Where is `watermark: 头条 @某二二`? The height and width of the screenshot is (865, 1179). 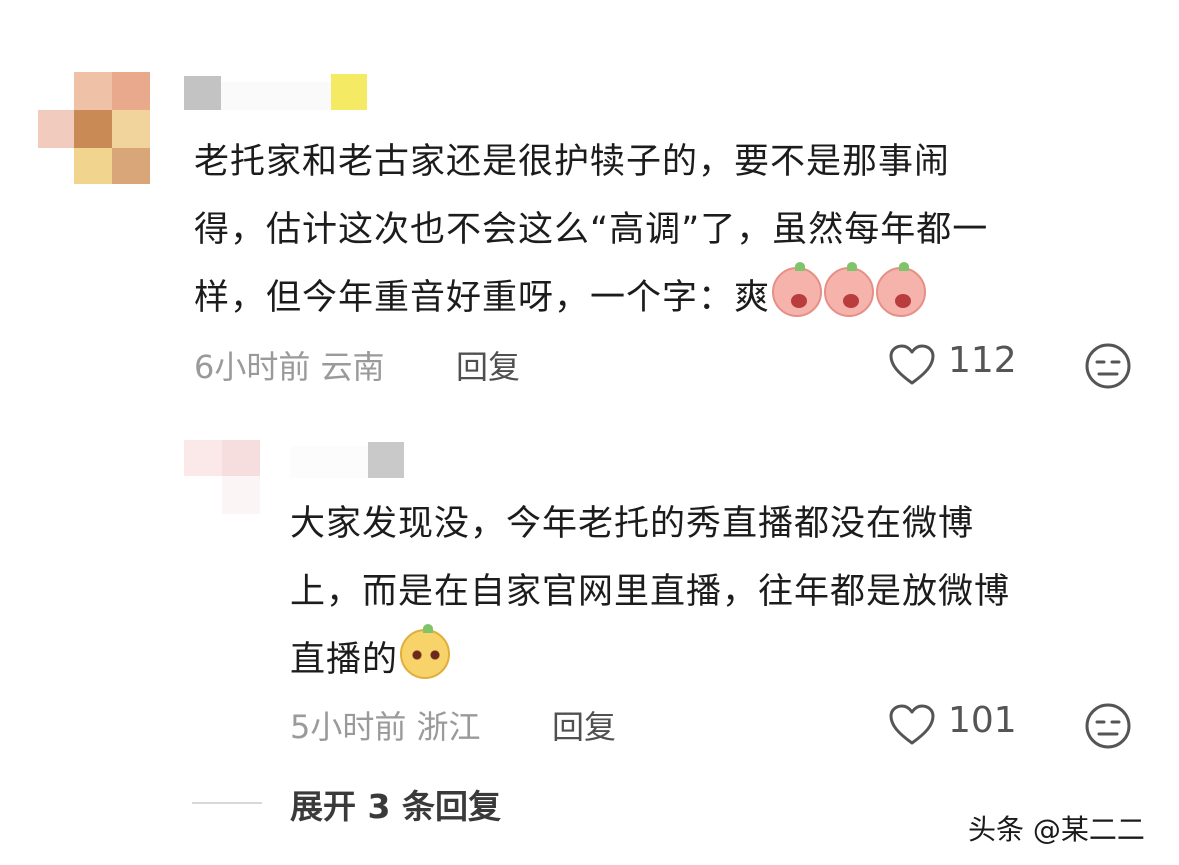
watermark: 头条 @某二二 is located at coordinates (1056, 829).